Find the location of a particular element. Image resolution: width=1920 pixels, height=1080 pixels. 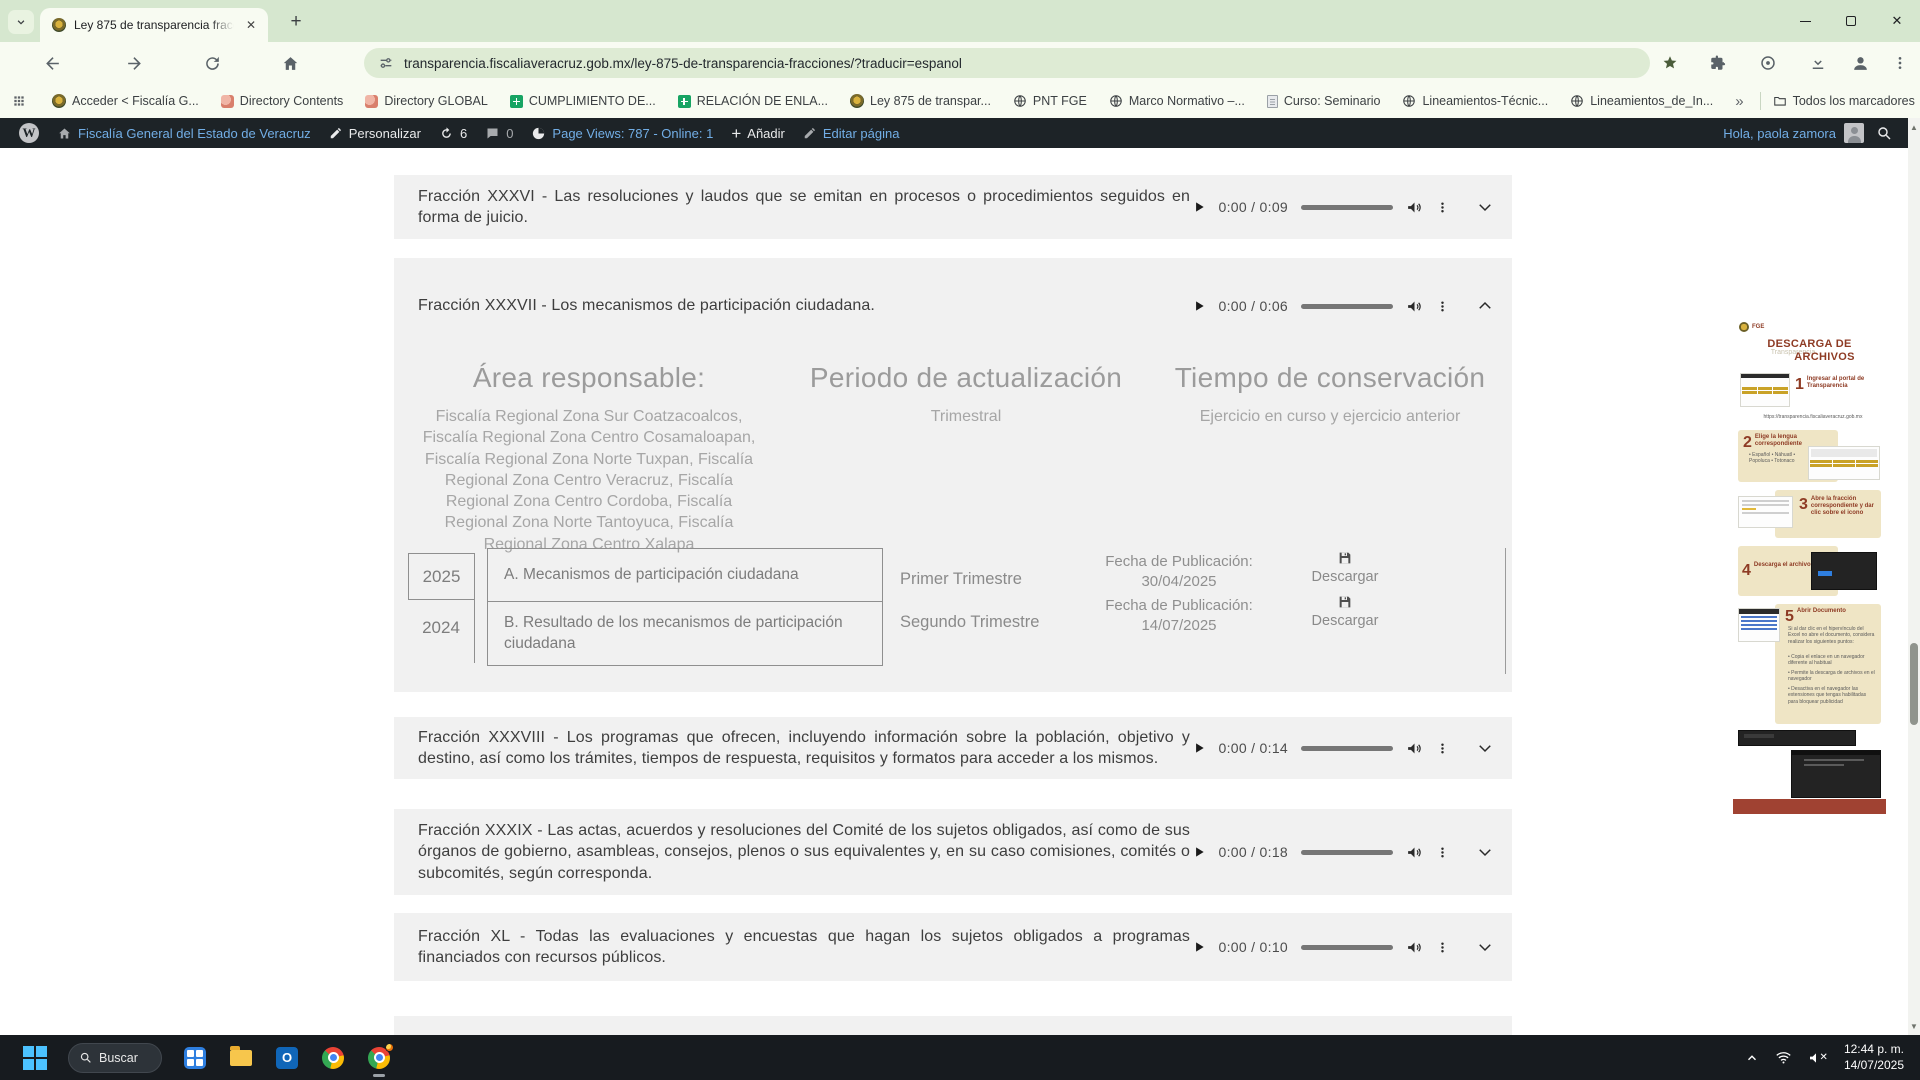

bookmark-item: Directory GLOBAL is located at coordinates (426, 101).